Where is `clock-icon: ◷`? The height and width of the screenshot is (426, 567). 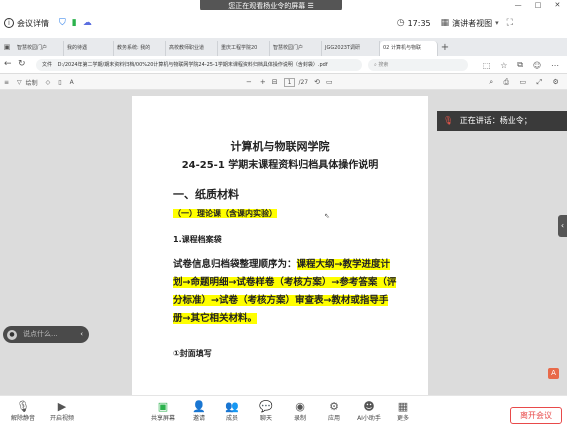
clock-icon: ◷ is located at coordinates (400, 23).